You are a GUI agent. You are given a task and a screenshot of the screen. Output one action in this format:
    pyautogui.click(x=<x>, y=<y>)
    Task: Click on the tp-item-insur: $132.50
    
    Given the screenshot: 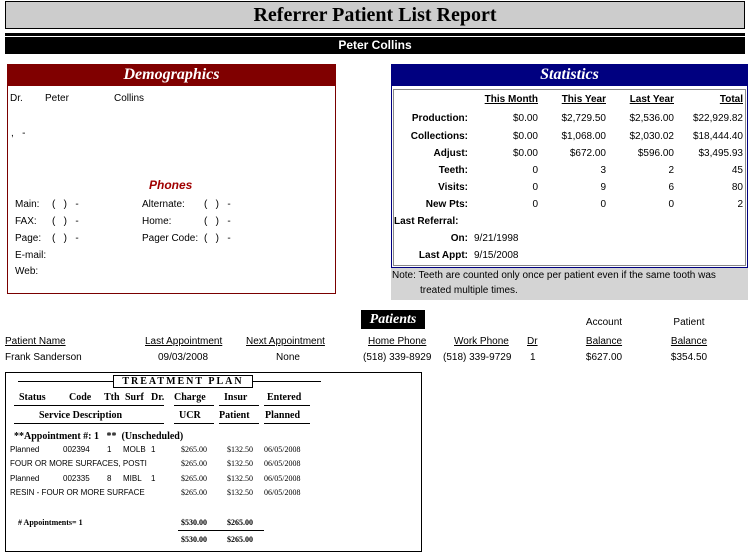 What is the action you would take?
    pyautogui.click(x=240, y=478)
    